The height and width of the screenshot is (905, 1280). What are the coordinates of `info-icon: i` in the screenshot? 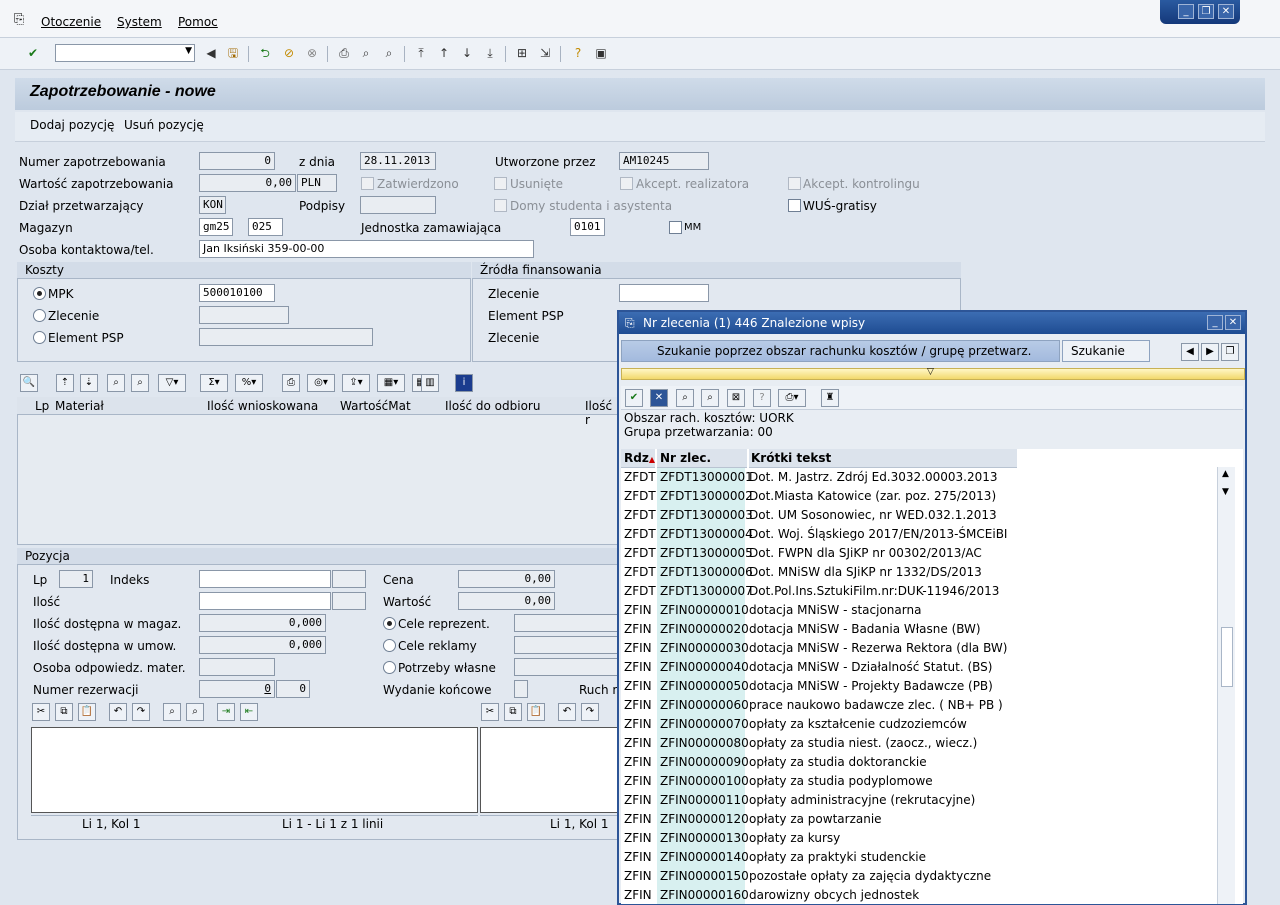 It's located at (464, 383).